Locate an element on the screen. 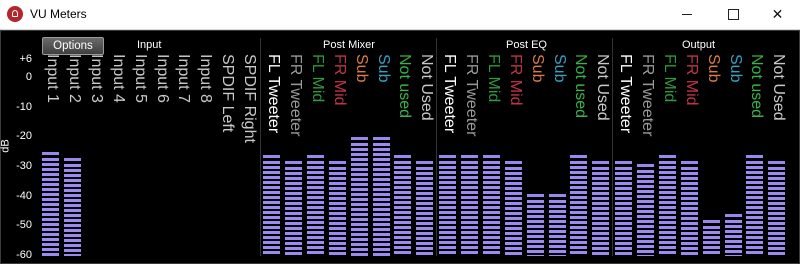  window-title: VU Meters is located at coordinates (58, 14).